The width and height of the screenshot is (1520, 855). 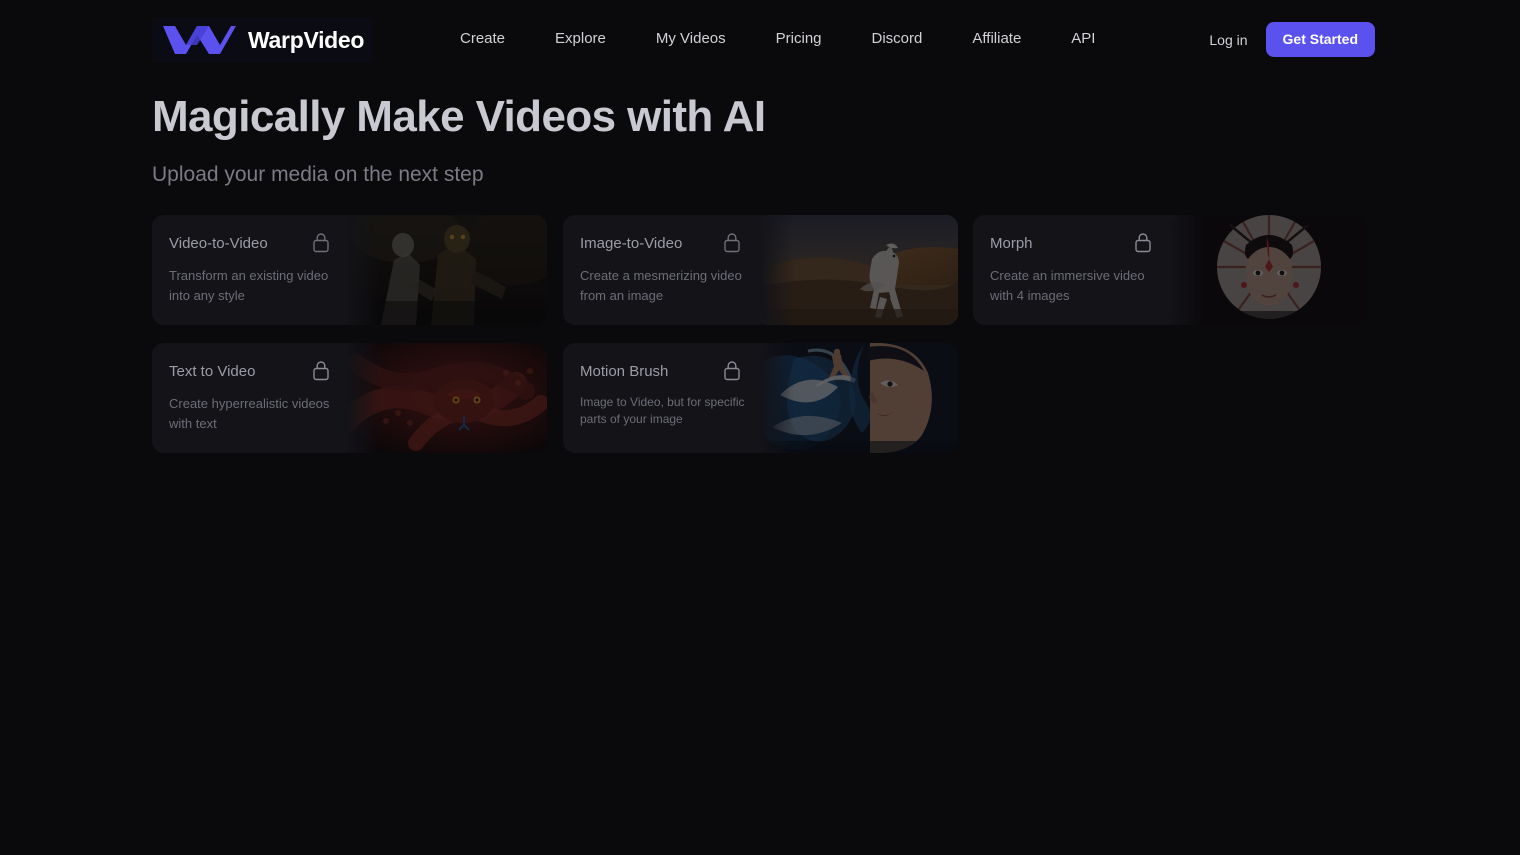 I want to click on nav-item-explore: Explore, so click(x=580, y=39).